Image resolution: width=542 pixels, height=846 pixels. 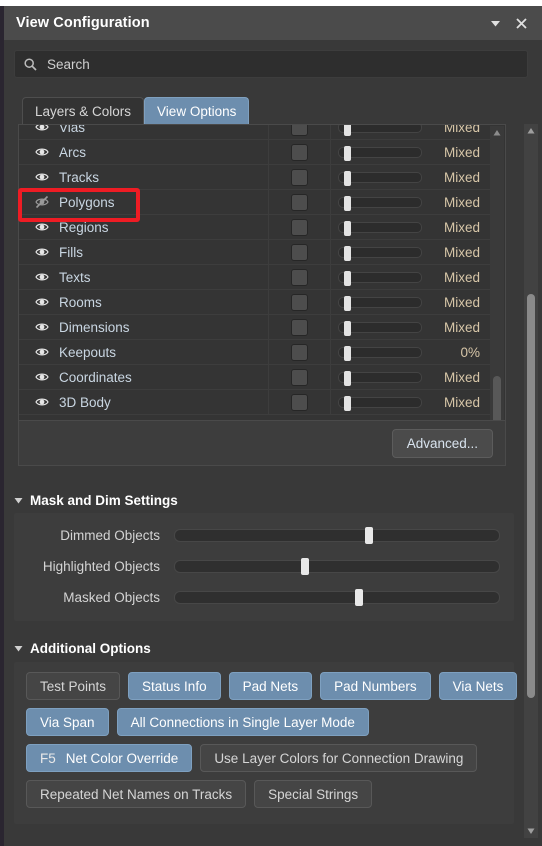 I want to click on row-name-cell: Keepouts, so click(x=144, y=352).